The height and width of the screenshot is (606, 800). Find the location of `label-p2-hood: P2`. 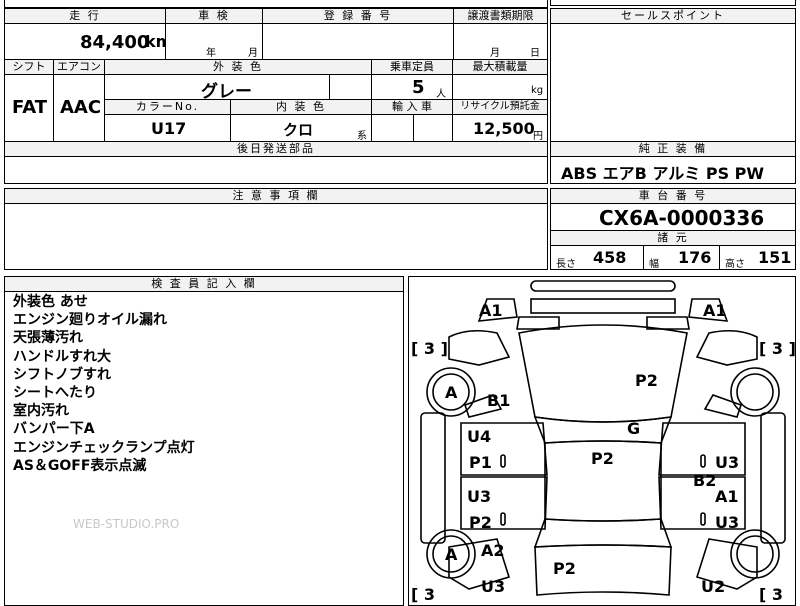

label-p2-hood: P2 is located at coordinates (646, 380).